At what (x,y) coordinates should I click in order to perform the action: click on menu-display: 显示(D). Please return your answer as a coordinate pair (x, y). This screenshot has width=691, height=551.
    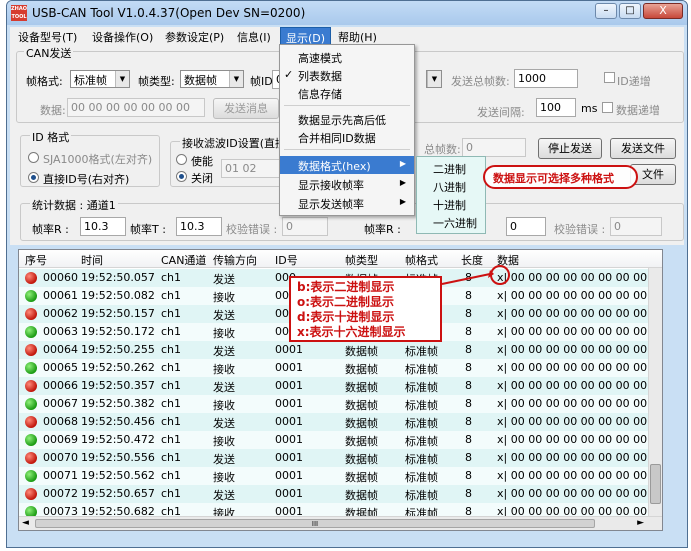
    Looking at the image, I should click on (306, 36).